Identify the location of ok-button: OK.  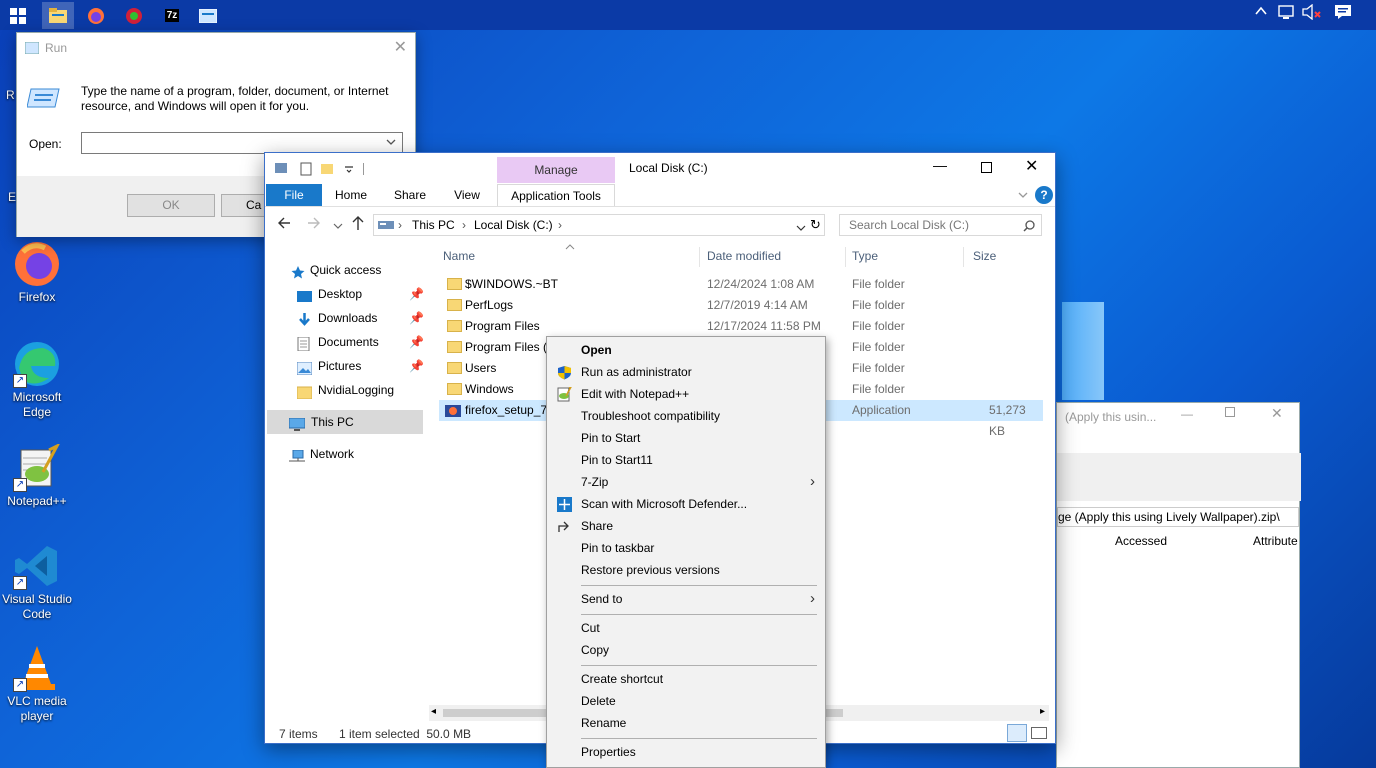
(171, 205).